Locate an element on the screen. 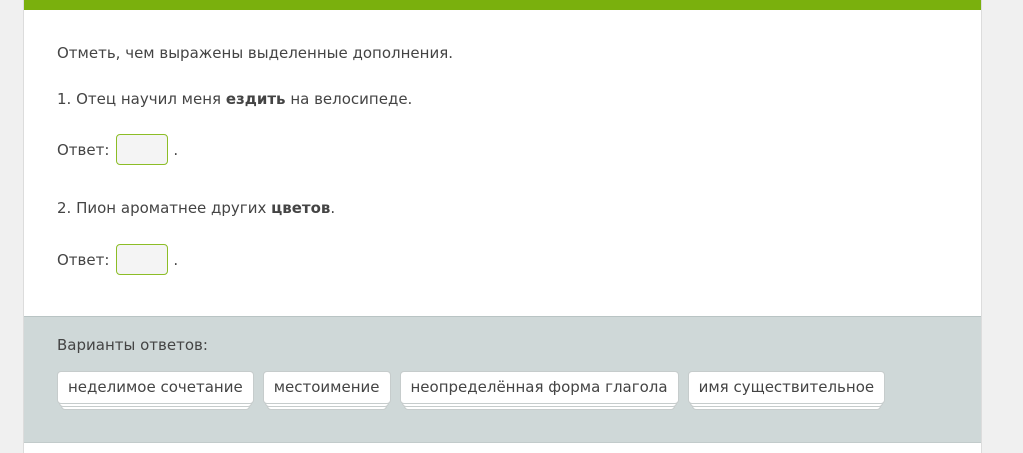 This screenshot has height=453, width=1023. question-2-number: 2. is located at coordinates (64, 208).